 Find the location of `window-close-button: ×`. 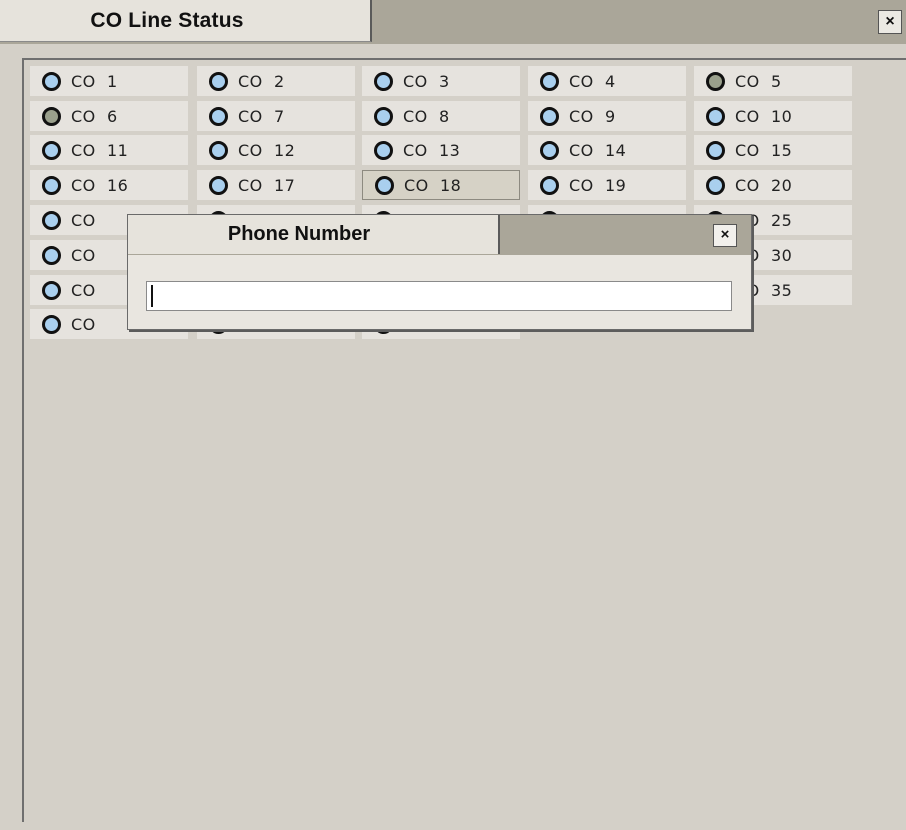

window-close-button: × is located at coordinates (890, 22).